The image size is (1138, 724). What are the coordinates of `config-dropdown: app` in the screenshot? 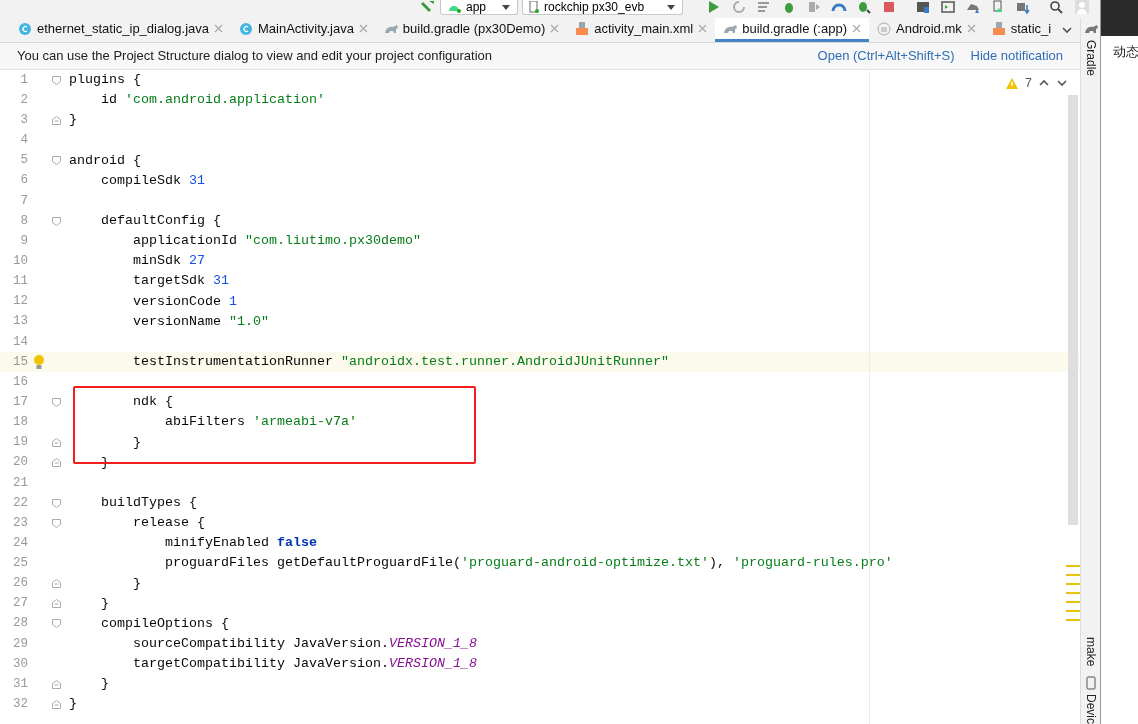 It's located at (479, 7).